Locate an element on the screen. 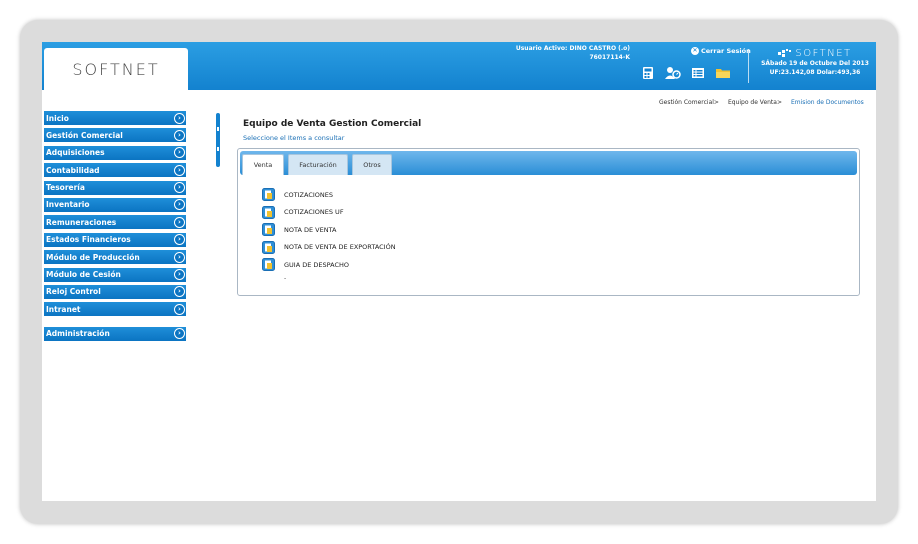  users-icon is located at coordinates (673, 73).